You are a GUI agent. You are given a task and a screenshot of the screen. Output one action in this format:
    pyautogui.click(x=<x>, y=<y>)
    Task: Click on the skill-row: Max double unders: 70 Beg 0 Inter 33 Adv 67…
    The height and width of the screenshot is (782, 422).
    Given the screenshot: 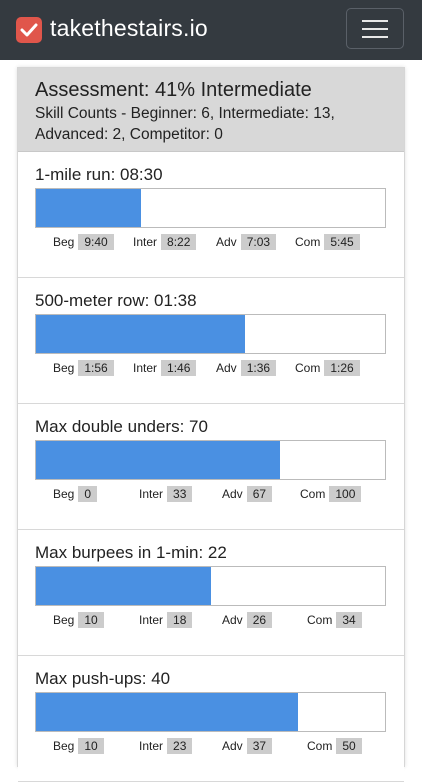 What is the action you would take?
    pyautogui.click(x=211, y=467)
    